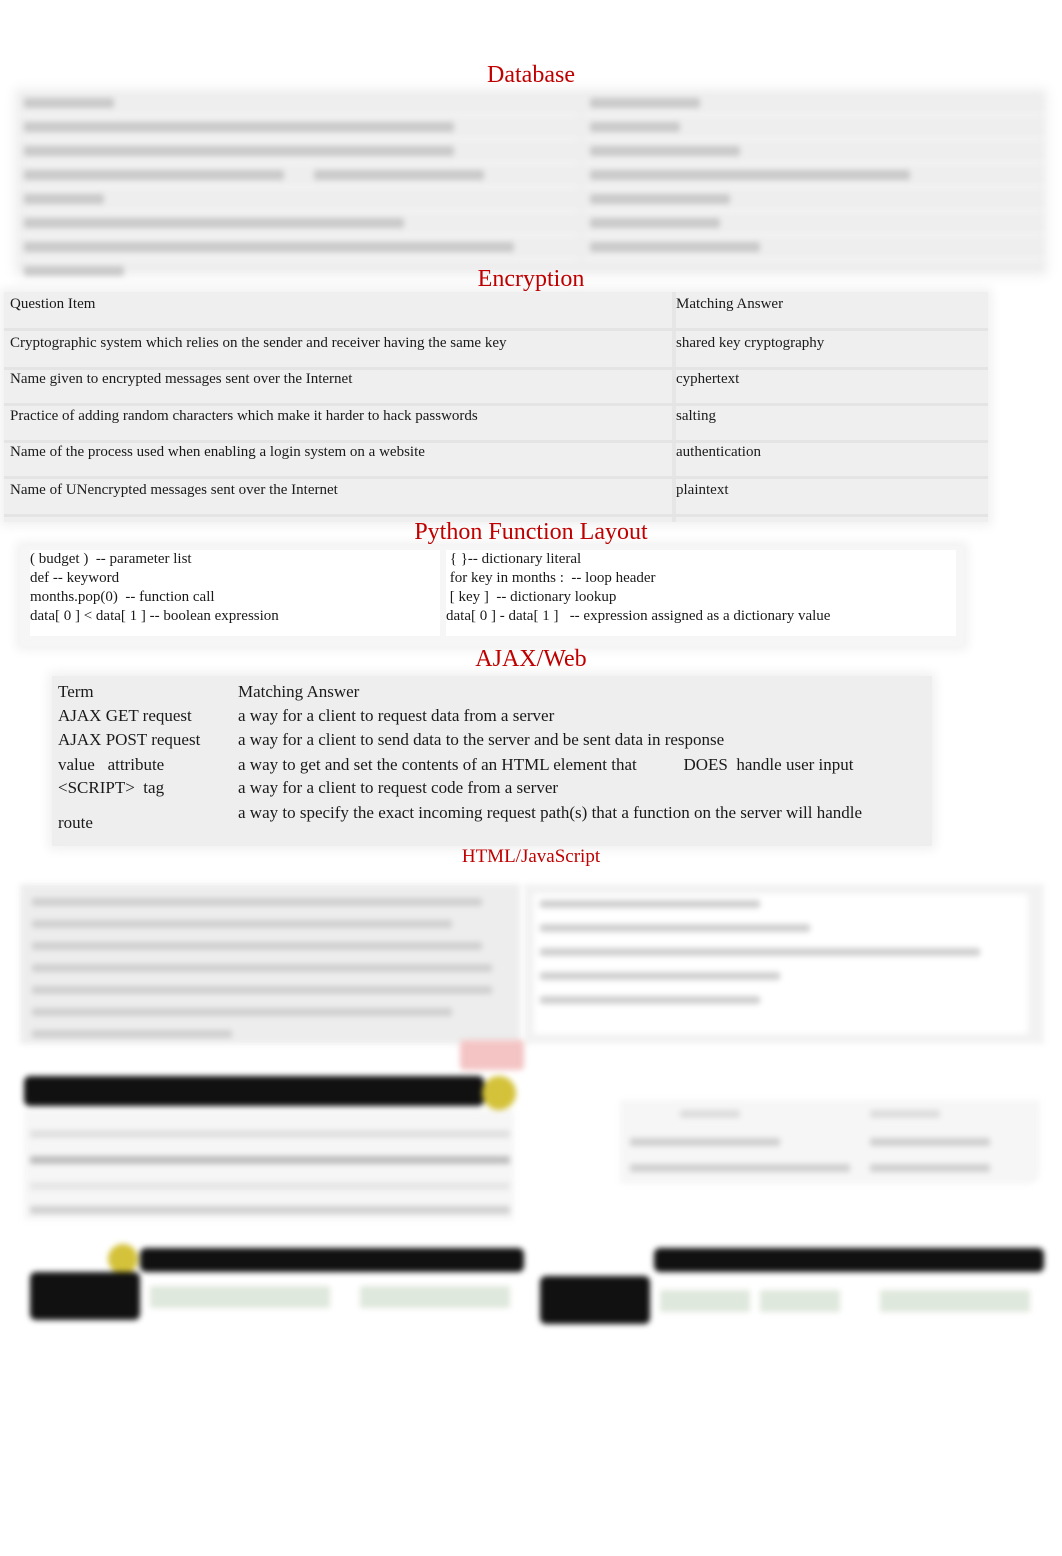 The image size is (1062, 1556). I want to click on answer-cell: plaintext, so click(702, 490).